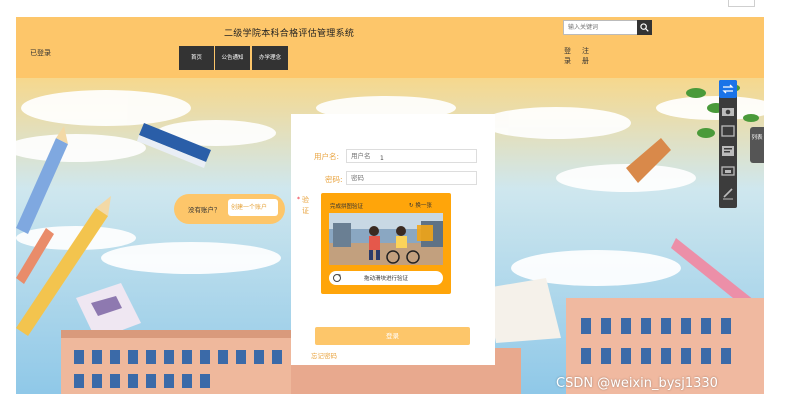 Image resolution: width=789 pixels, height=405 pixels. Describe the element at coordinates (298, 199) in the screenshot. I see `required-mark: *` at that location.